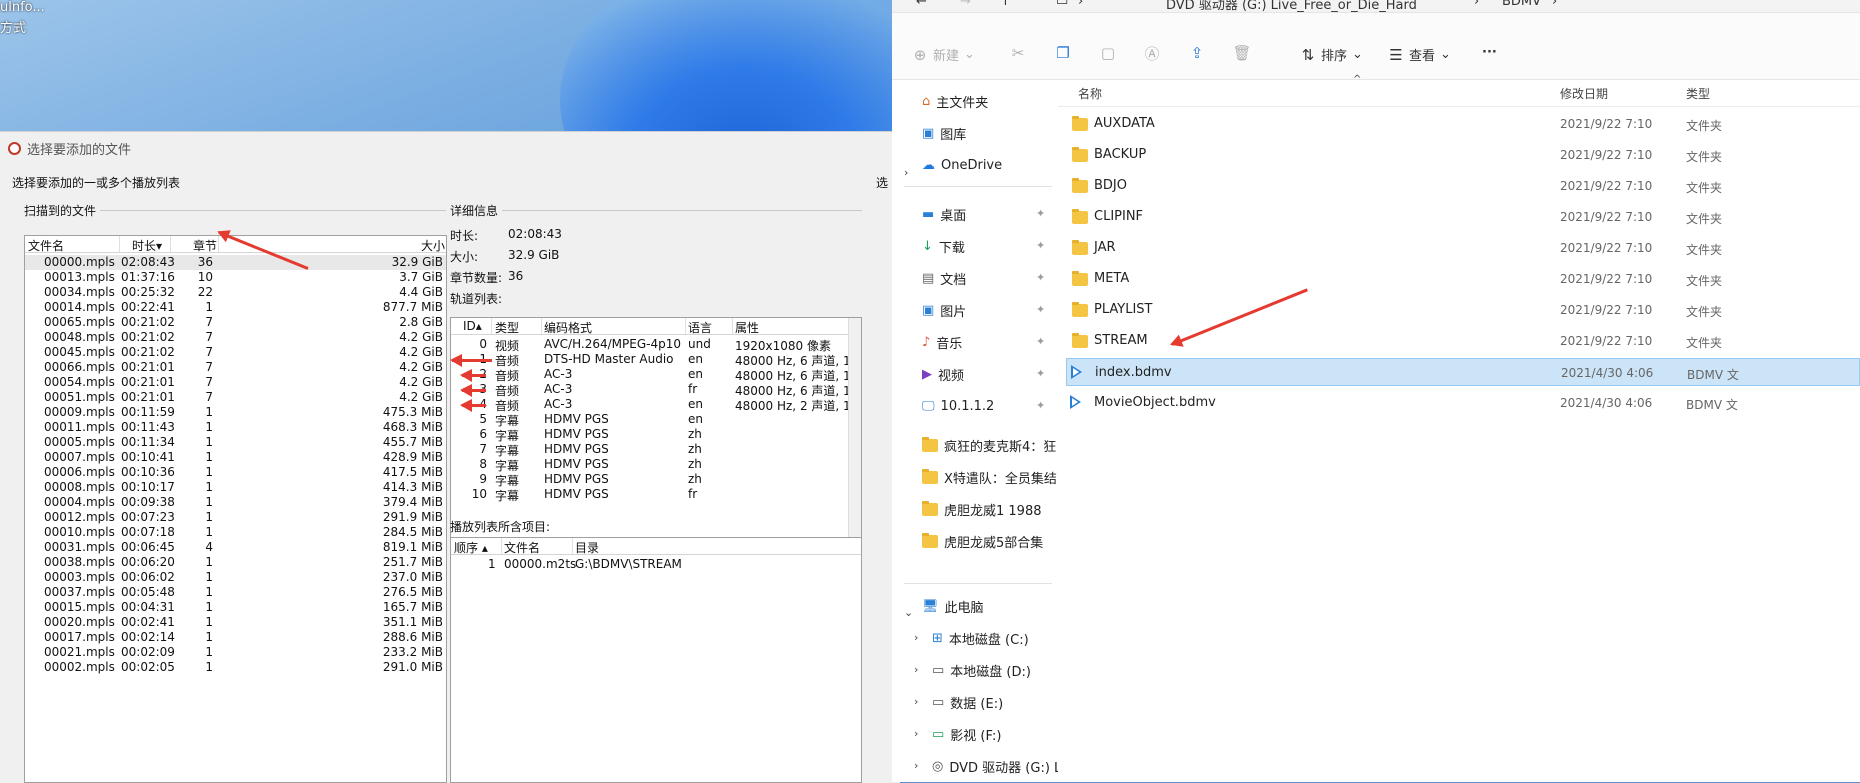 The image size is (1860, 783). What do you see at coordinates (980, 638) in the screenshot?
I see `nav-drive-item: ⊞ 本地磁盘 (C:)` at bounding box center [980, 638].